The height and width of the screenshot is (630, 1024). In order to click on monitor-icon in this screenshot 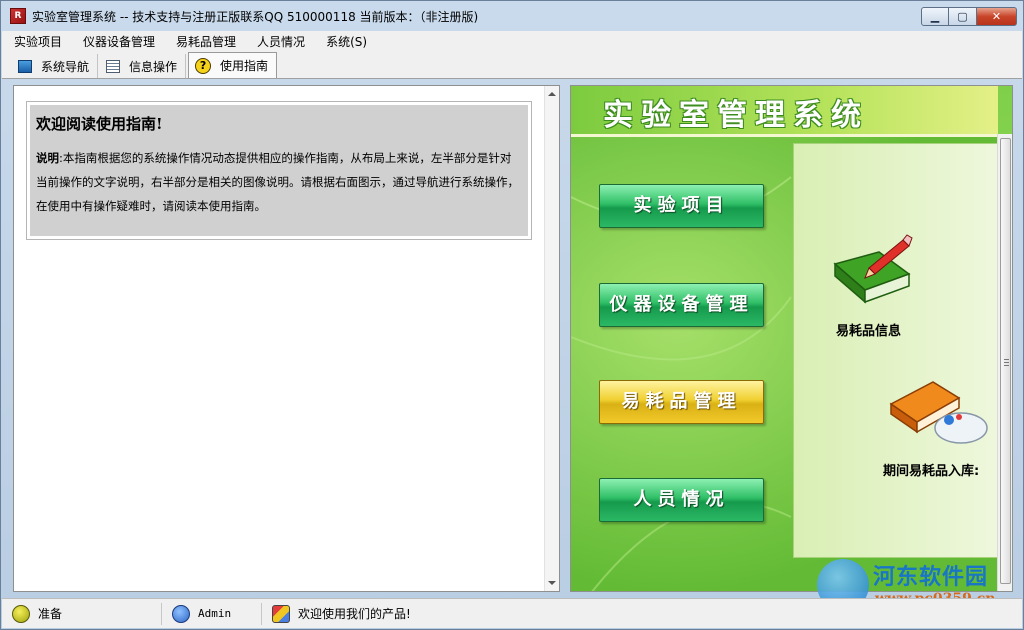, I will do `click(25, 66)`.